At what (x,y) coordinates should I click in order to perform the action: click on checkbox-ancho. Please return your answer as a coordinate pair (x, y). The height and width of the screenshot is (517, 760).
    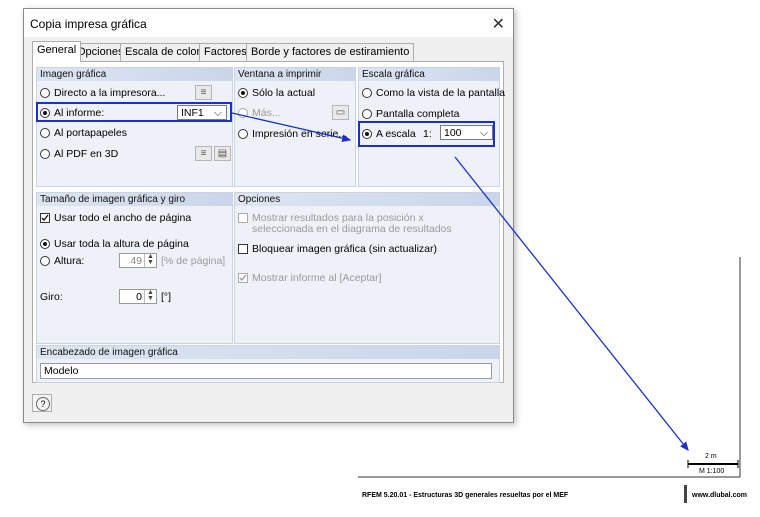
    Looking at the image, I should click on (45, 218).